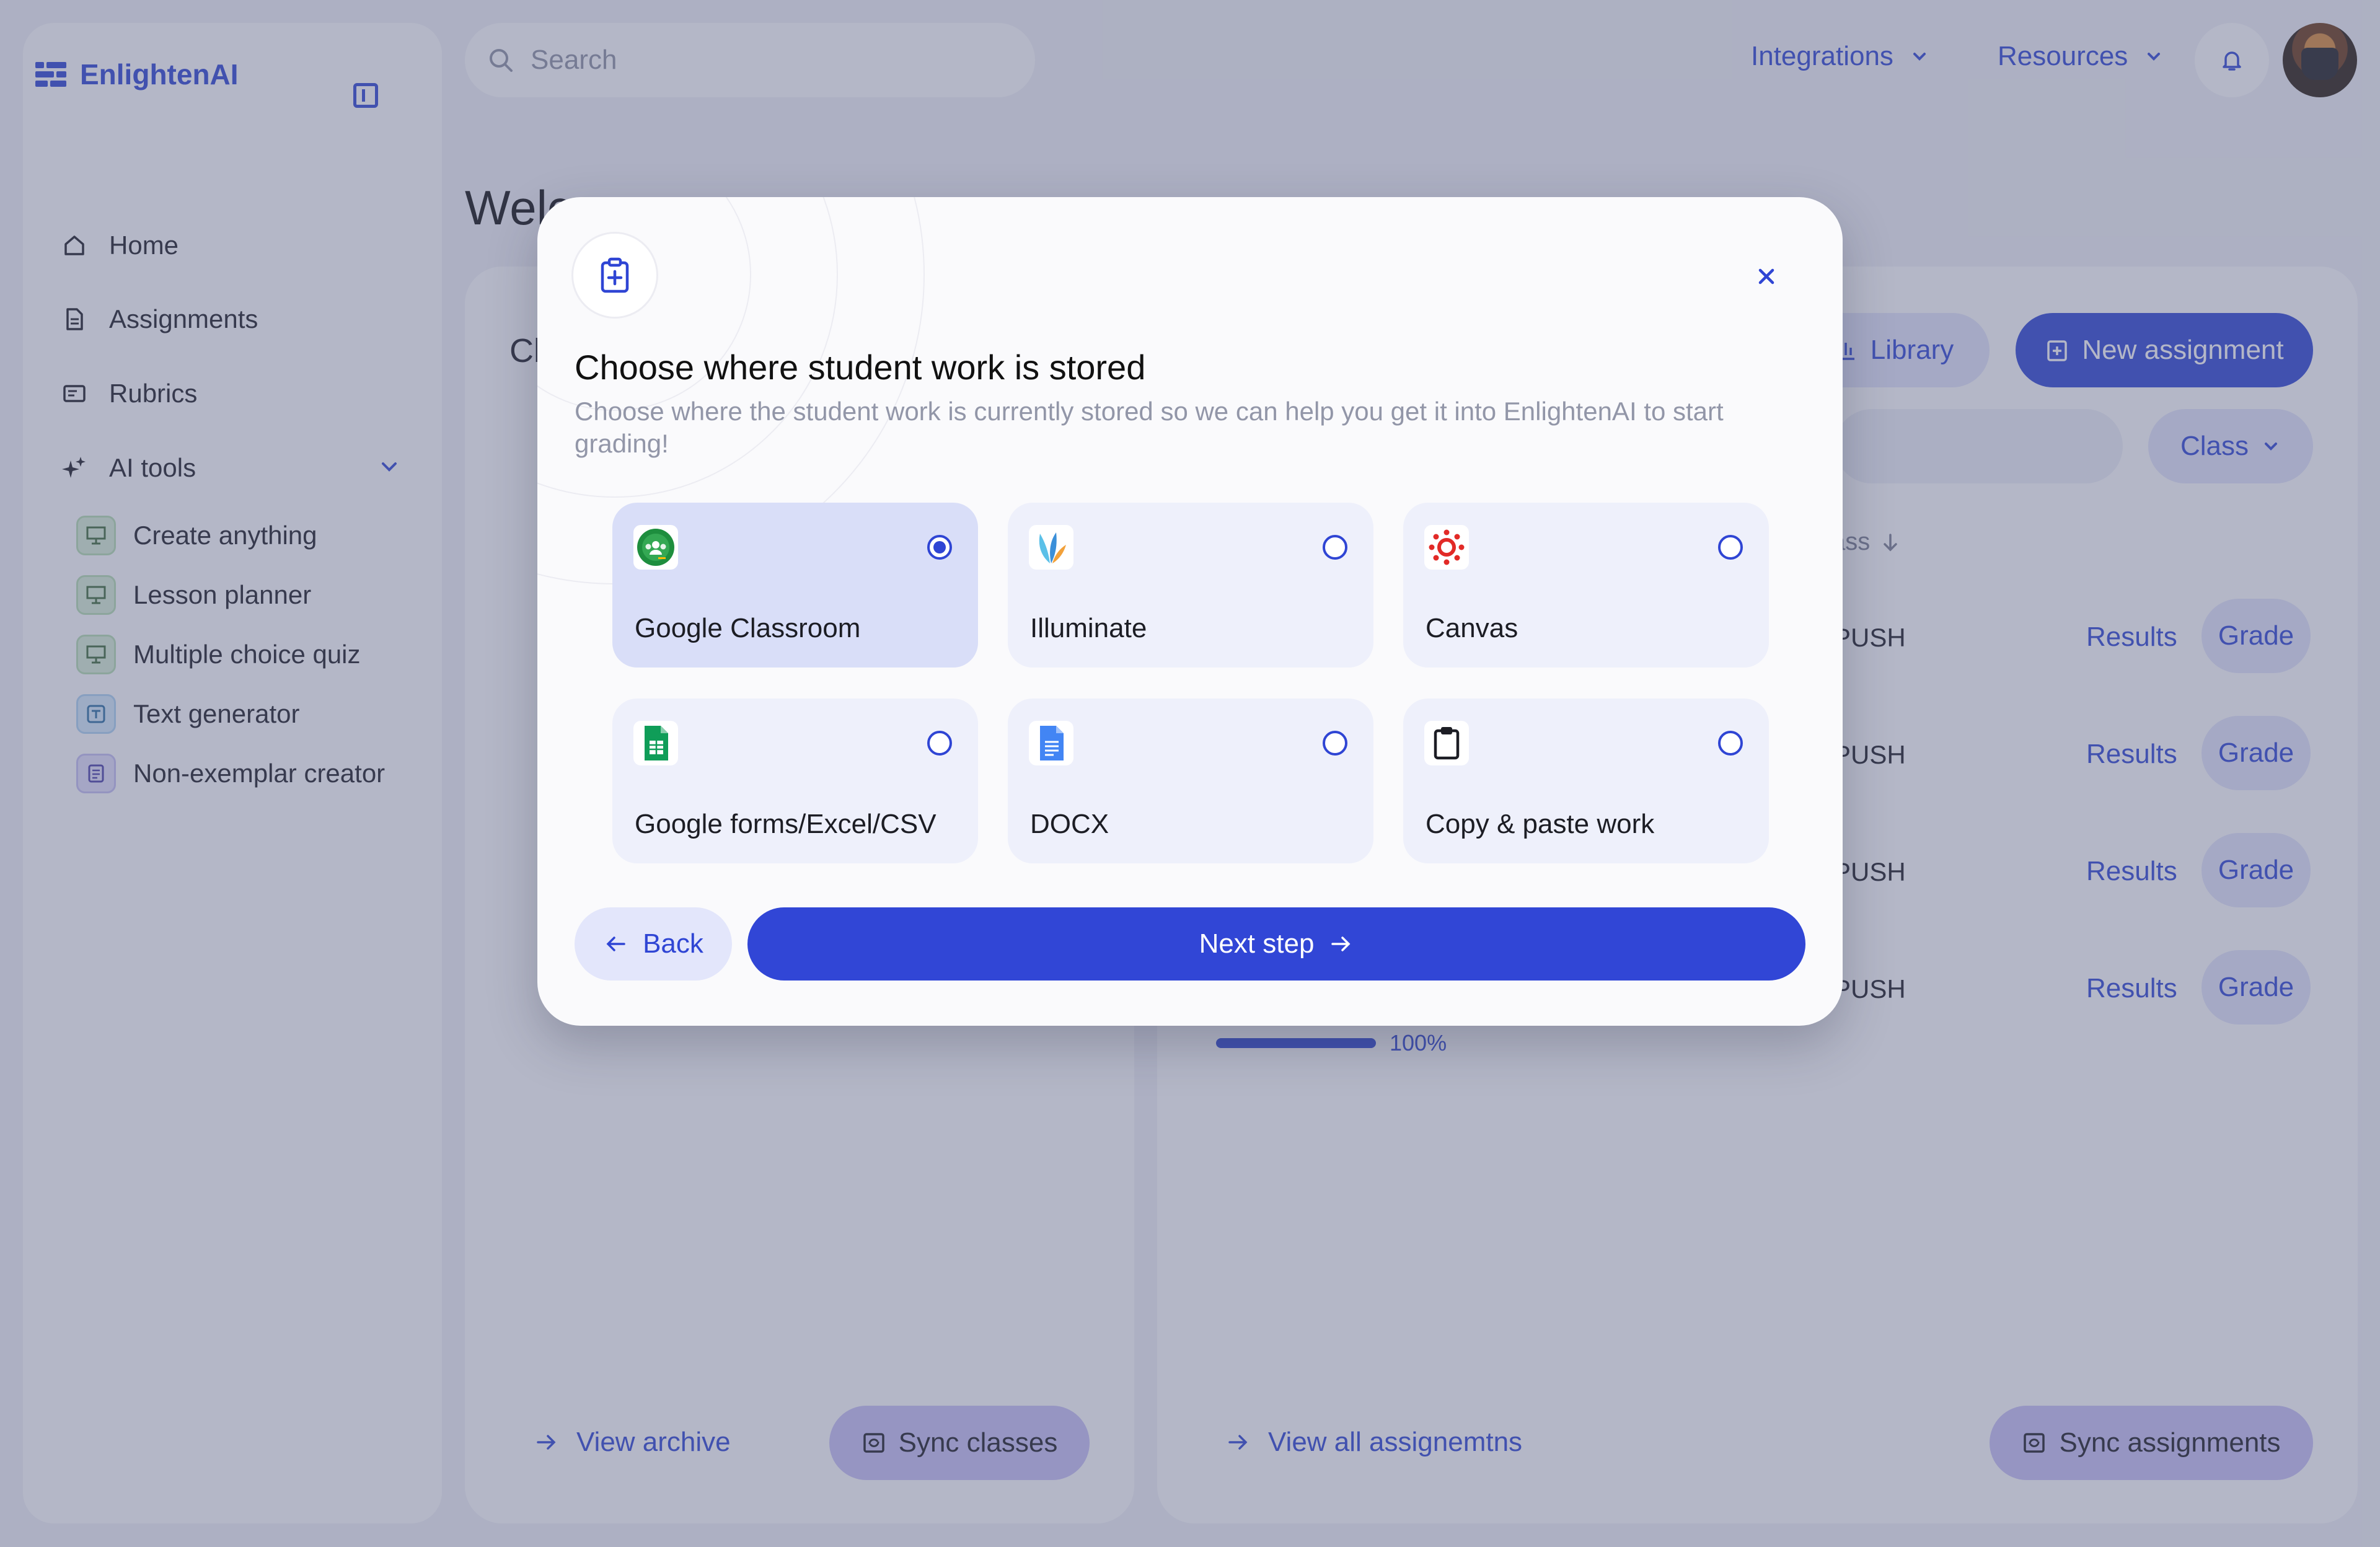 The width and height of the screenshot is (2380, 1547). I want to click on google-sheets-icon, so click(655, 743).